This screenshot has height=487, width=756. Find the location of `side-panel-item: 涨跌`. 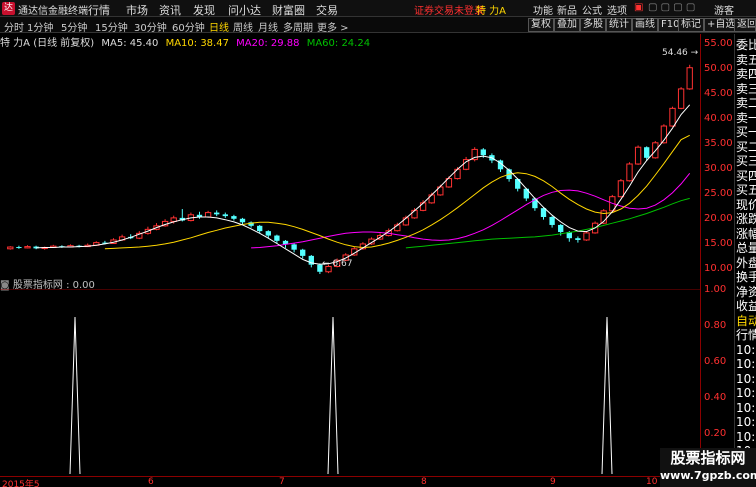

side-panel-item: 涨跌 is located at coordinates (746, 219).